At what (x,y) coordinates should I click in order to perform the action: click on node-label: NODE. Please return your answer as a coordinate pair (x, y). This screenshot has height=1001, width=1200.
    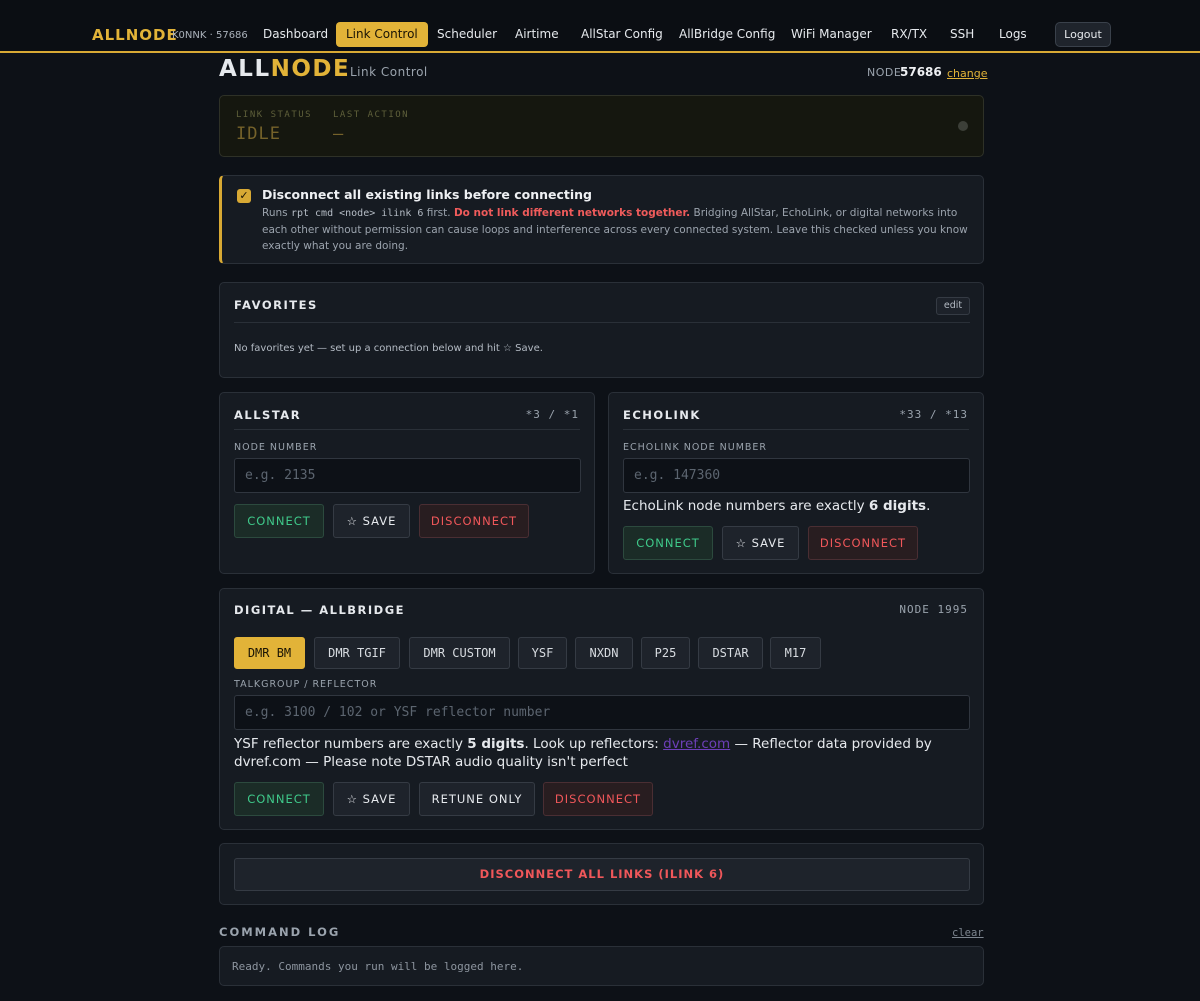
    Looking at the image, I should click on (884, 72).